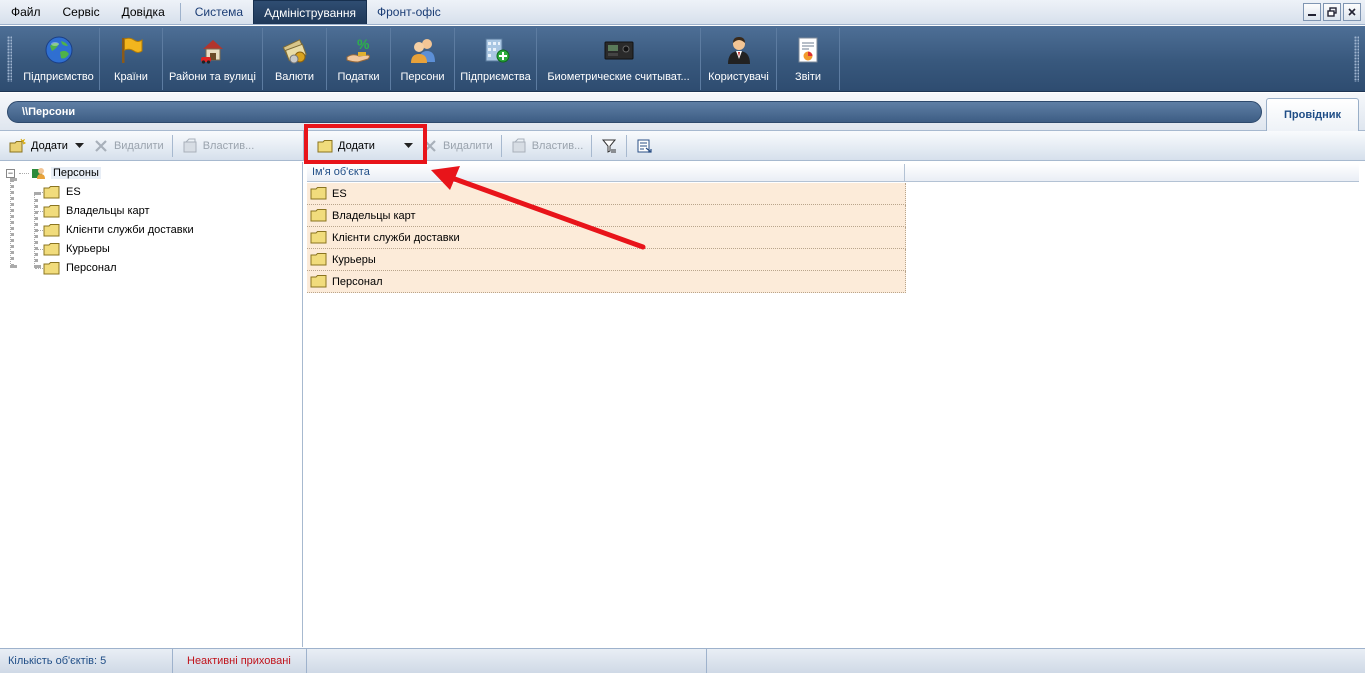  I want to click on list-item: Персонал, so click(606, 282).